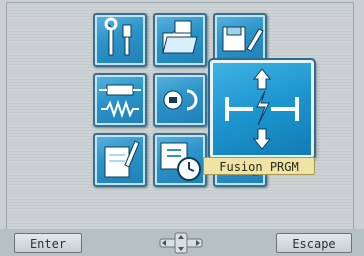 The image size is (364, 256). I want to click on menu-tile-connector, so click(180, 100).